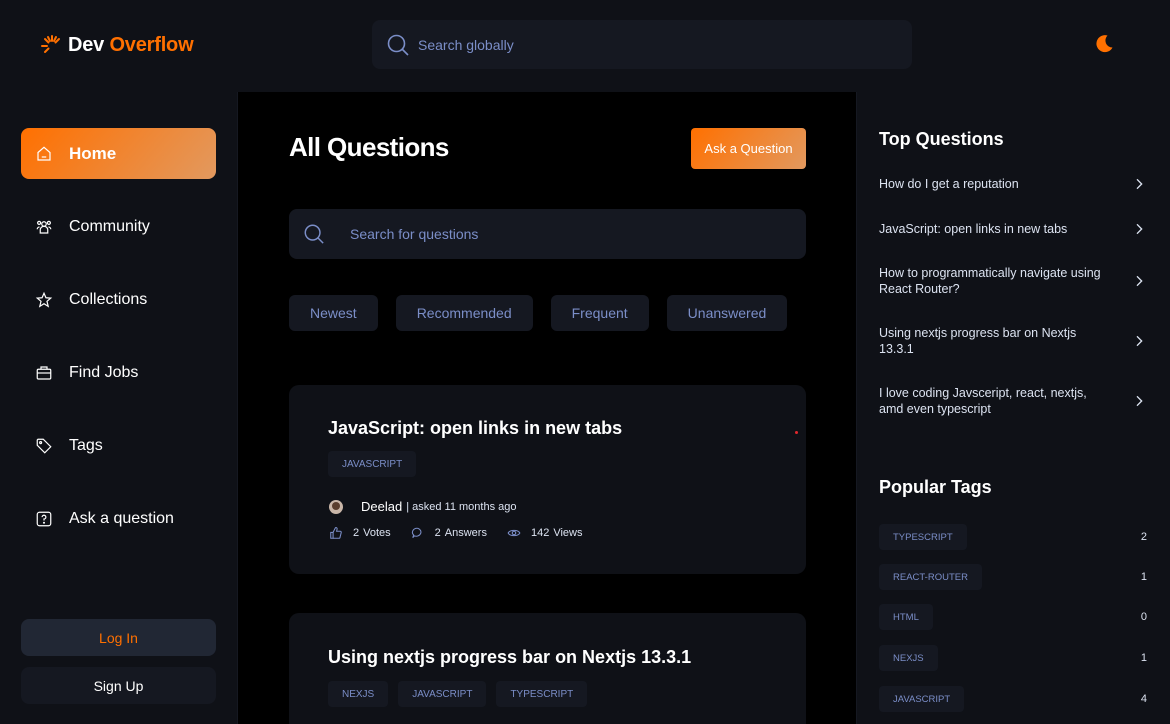 Image resolution: width=1170 pixels, height=724 pixels. I want to click on sidebar-item-collections: Collections, so click(118, 299).